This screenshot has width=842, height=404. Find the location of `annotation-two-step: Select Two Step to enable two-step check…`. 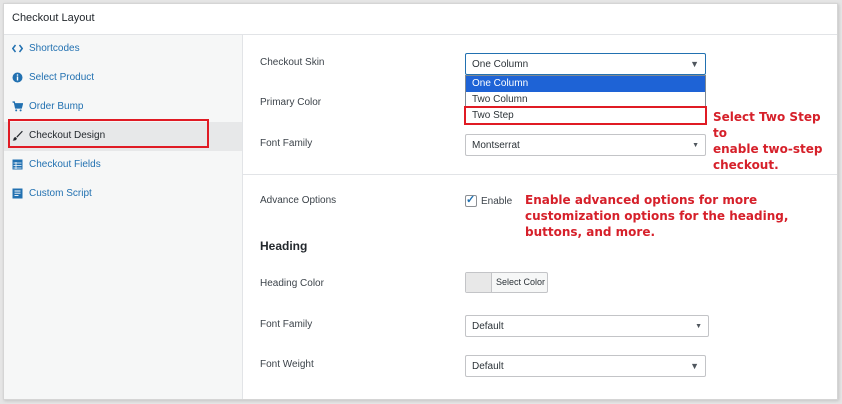

annotation-two-step: Select Two Step to enable two-step check… is located at coordinates (775, 141).